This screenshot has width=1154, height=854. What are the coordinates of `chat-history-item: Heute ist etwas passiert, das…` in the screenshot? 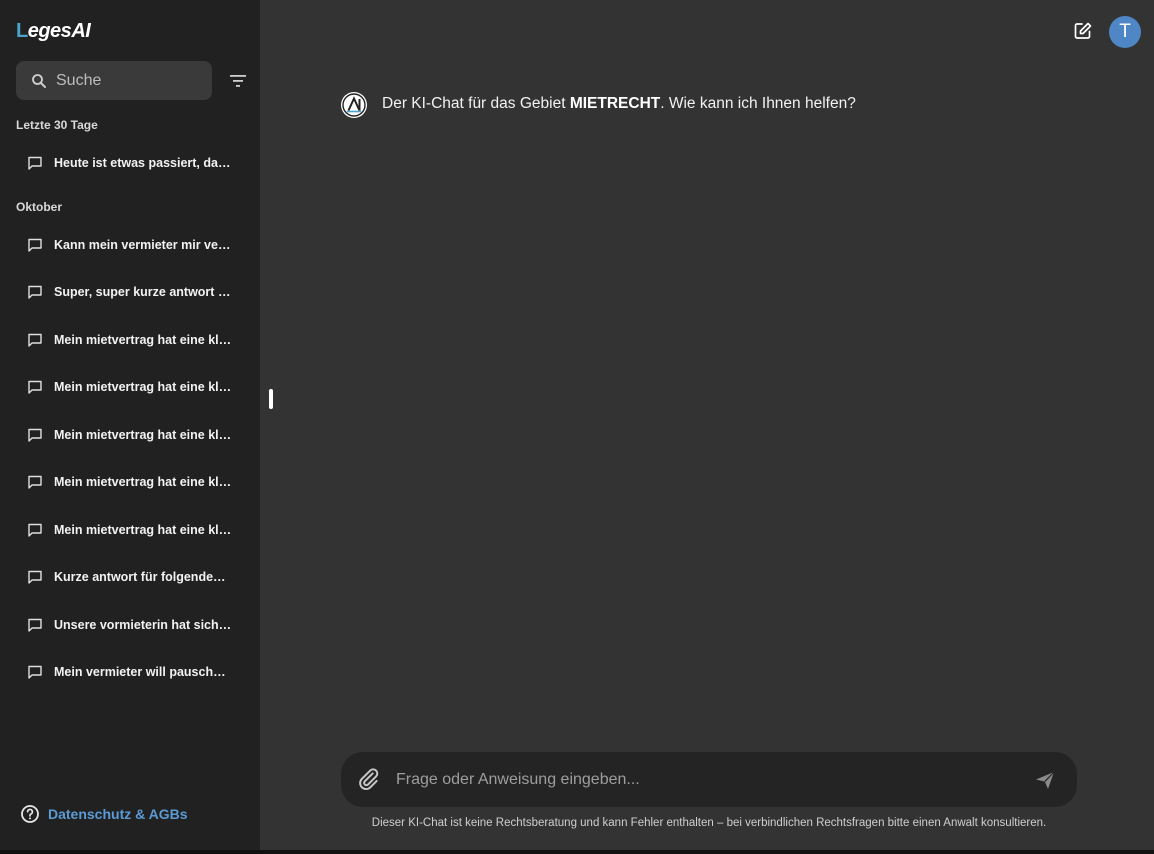 It's located at (131, 163).